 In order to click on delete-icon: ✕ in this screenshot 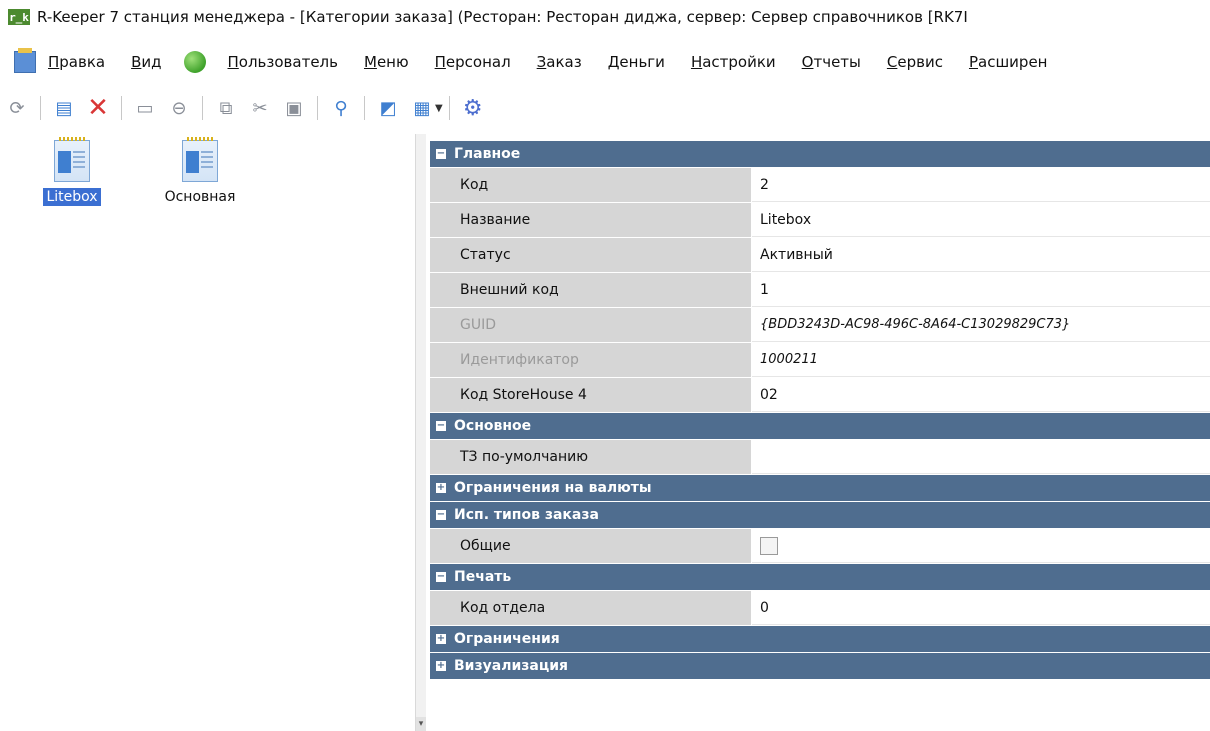, I will do `click(98, 108)`.